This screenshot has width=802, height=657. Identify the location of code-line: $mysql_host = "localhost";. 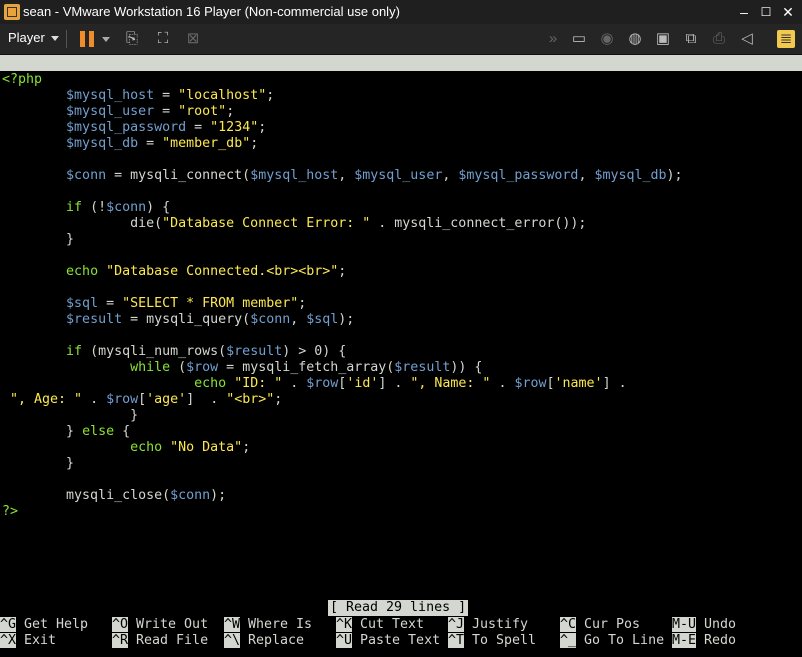
(138, 95).